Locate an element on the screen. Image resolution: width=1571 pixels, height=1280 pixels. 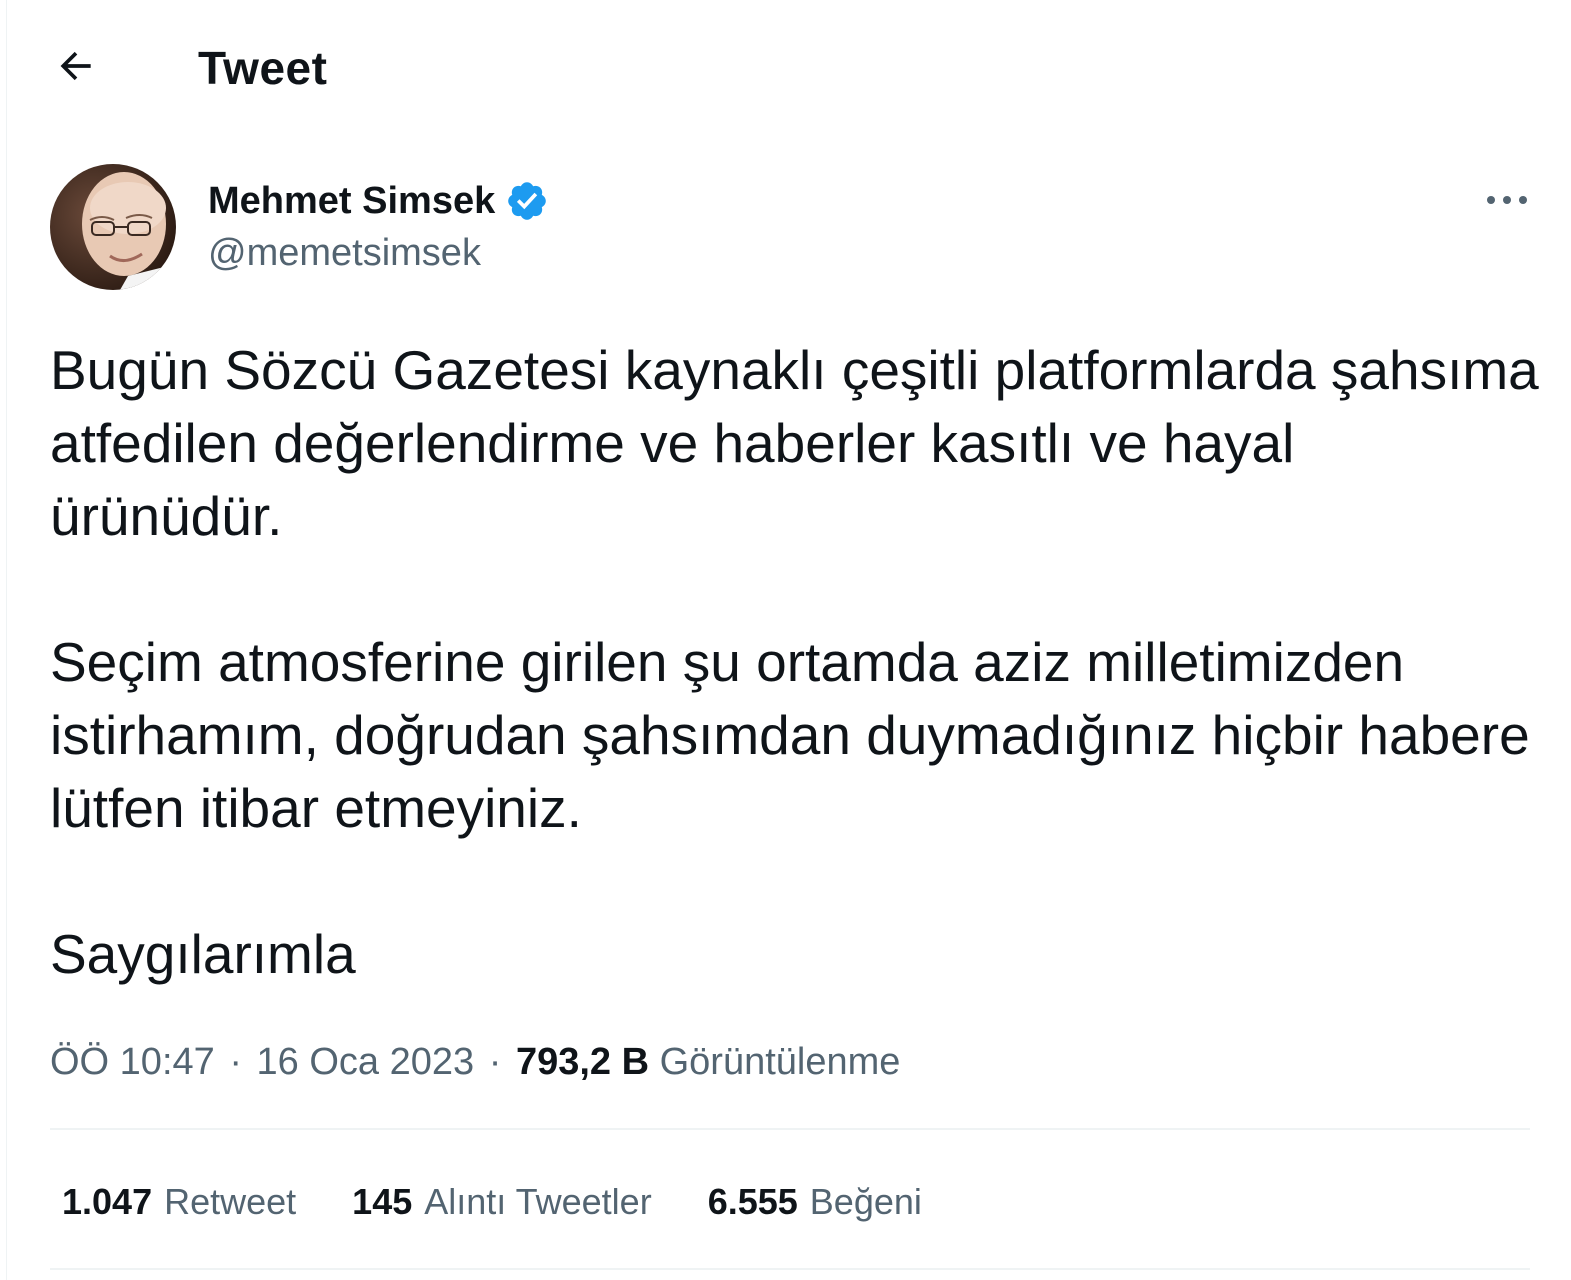
retweets-count: 1.047 is located at coordinates (107, 1201).